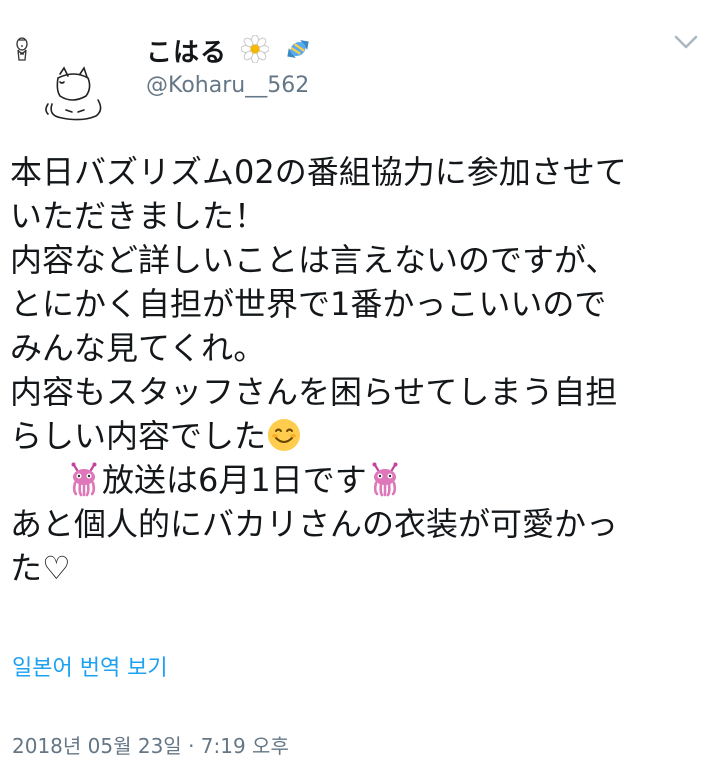  Describe the element at coordinates (284, 440) in the screenshot. I see `smiling-face-icon` at that location.